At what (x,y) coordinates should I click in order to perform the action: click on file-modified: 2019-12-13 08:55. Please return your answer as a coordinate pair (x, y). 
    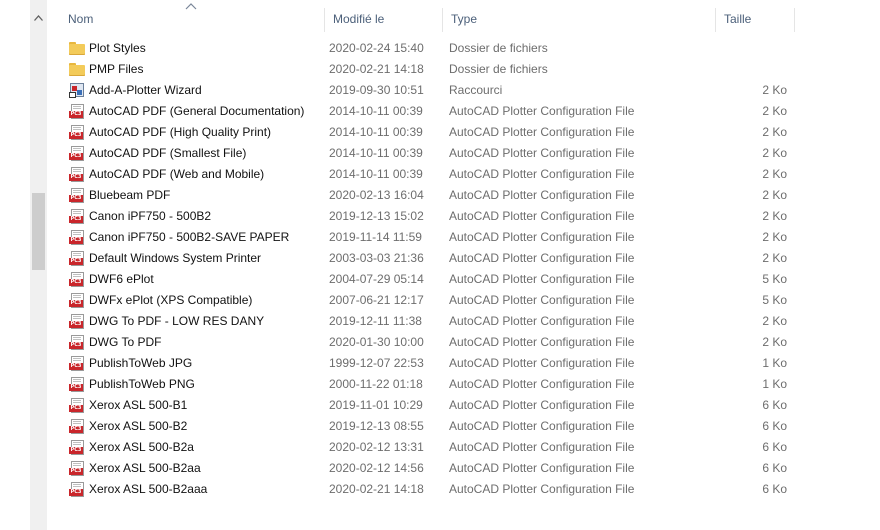
    Looking at the image, I should click on (376, 426).